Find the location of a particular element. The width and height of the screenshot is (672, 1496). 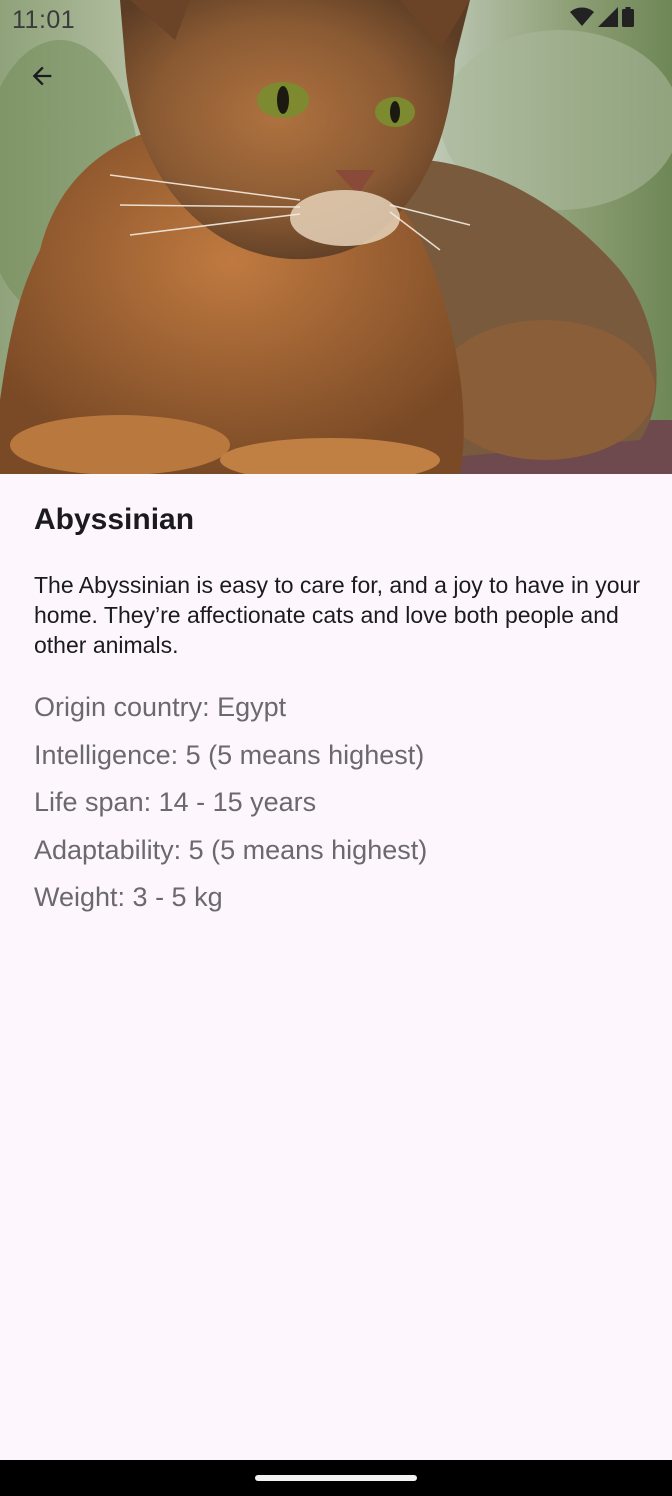

back-button is located at coordinates (42, 78).